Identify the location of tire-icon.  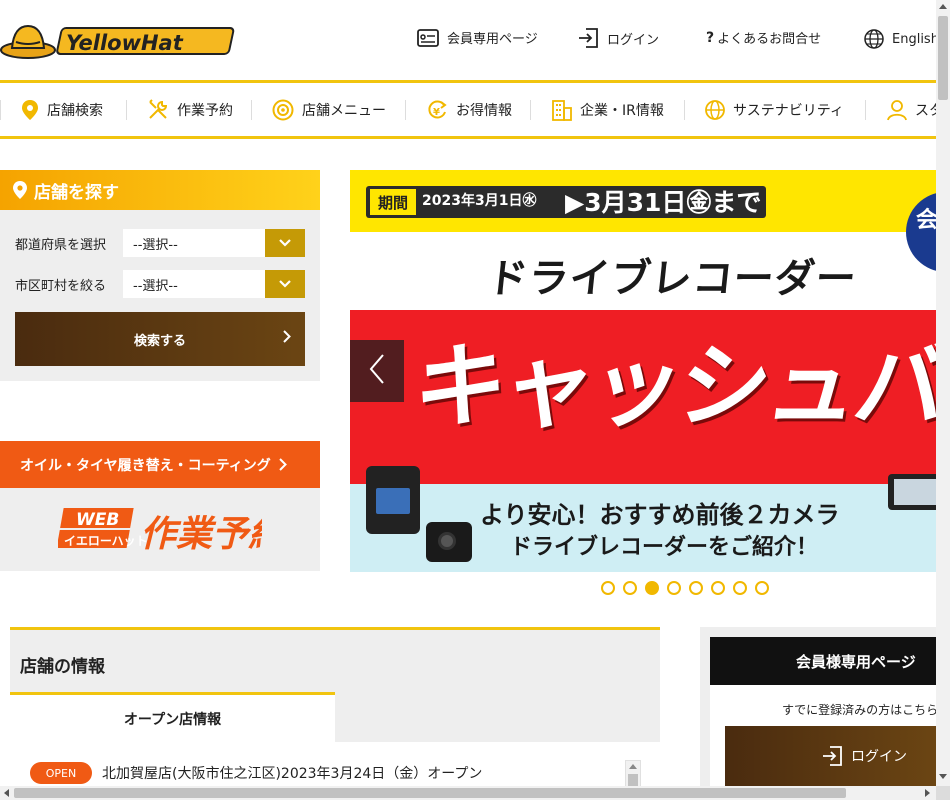
(283, 110).